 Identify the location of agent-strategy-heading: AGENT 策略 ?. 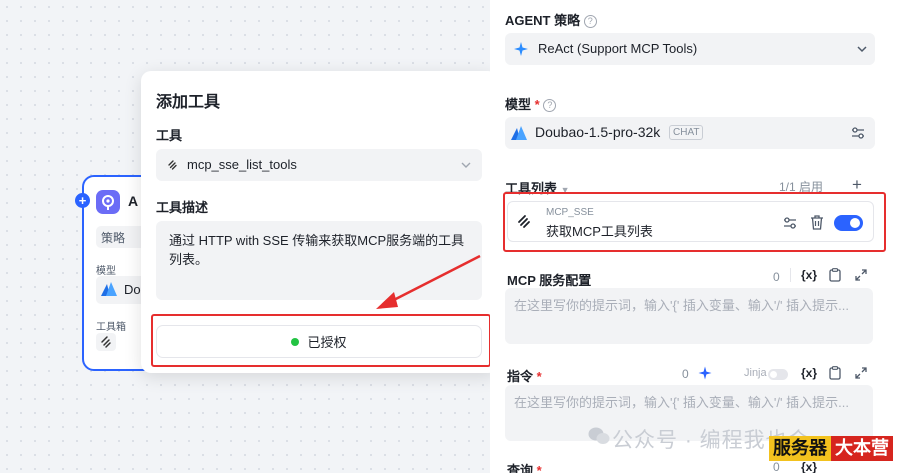
(551, 19).